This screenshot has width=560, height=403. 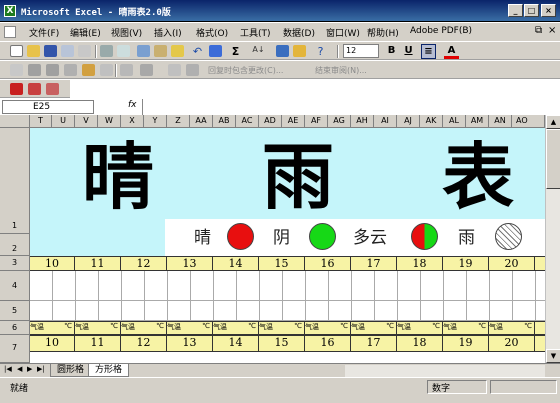 What do you see at coordinates (160, 51) in the screenshot?
I see `paste-icon` at bounding box center [160, 51].